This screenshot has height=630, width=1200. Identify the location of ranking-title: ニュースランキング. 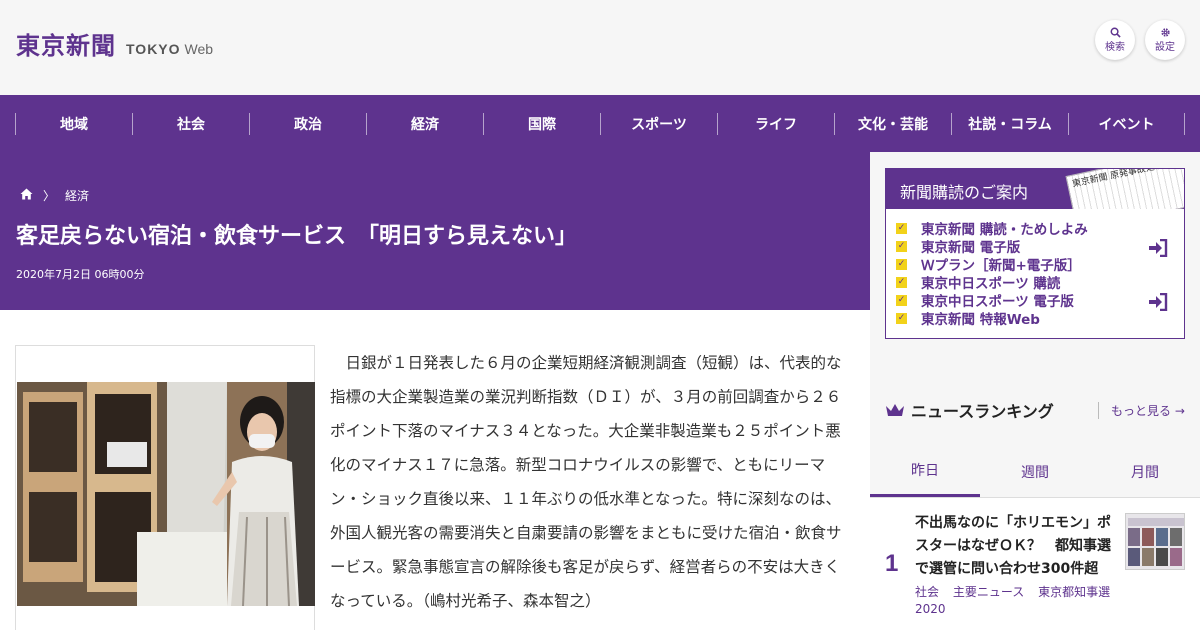
(982, 411).